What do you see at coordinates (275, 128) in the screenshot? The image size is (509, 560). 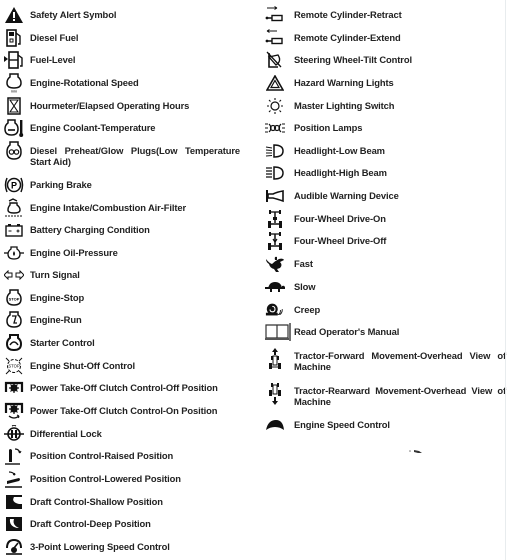 I see `position-lamps-icon` at bounding box center [275, 128].